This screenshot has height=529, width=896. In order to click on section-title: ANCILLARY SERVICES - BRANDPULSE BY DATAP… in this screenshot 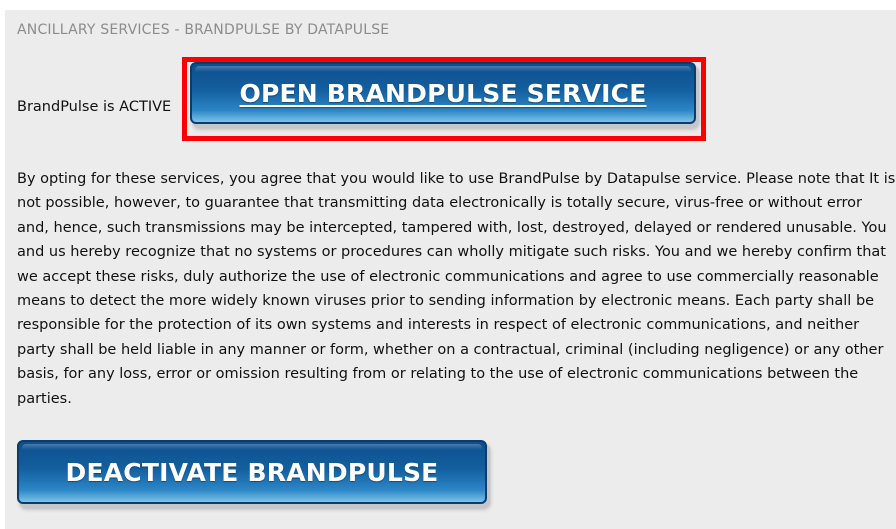, I will do `click(203, 30)`.